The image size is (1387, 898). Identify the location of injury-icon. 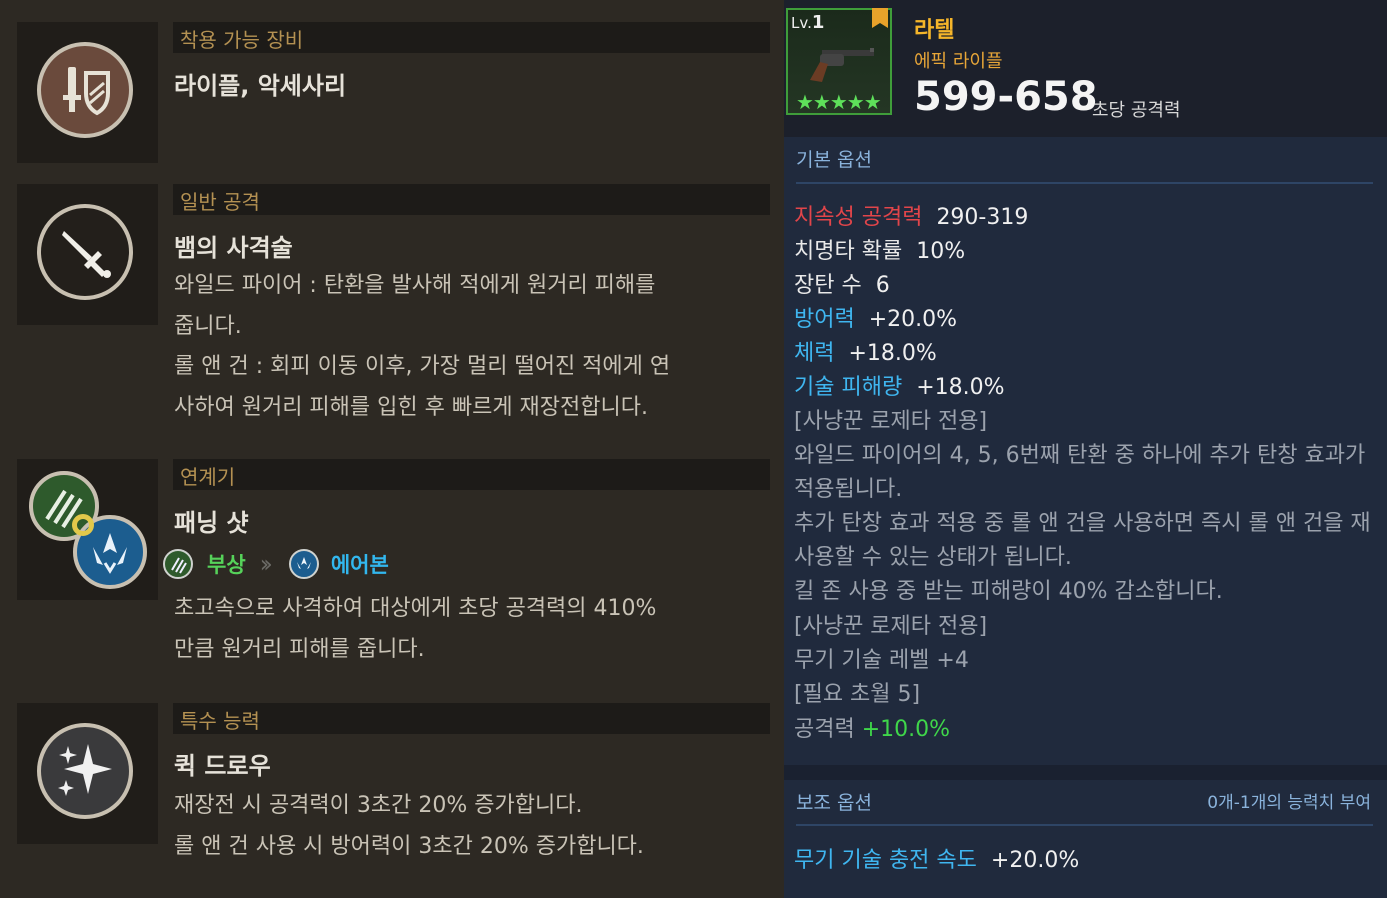
(178, 564).